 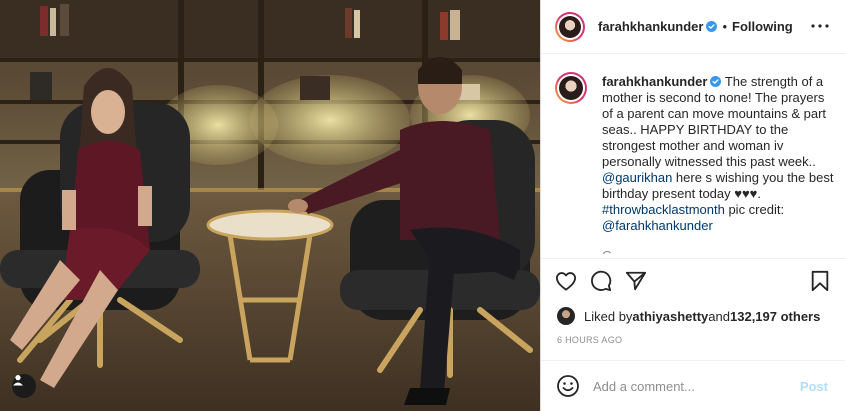 What do you see at coordinates (820, 281) in the screenshot?
I see `bookmark-icon` at bounding box center [820, 281].